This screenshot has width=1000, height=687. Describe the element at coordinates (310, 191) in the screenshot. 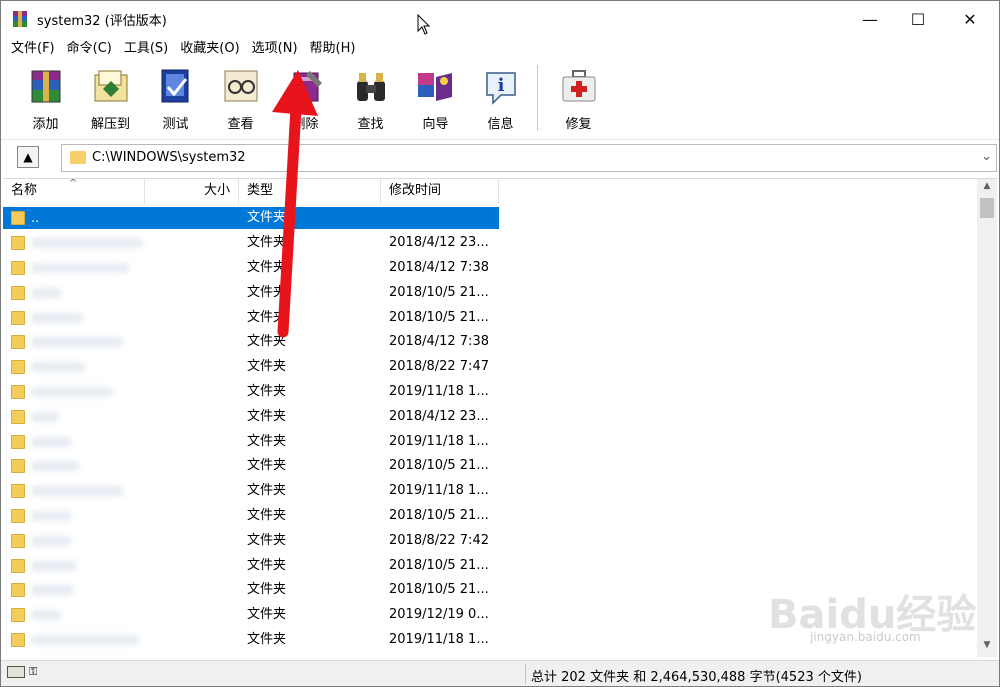

I see `column-header-type: 类型` at that location.